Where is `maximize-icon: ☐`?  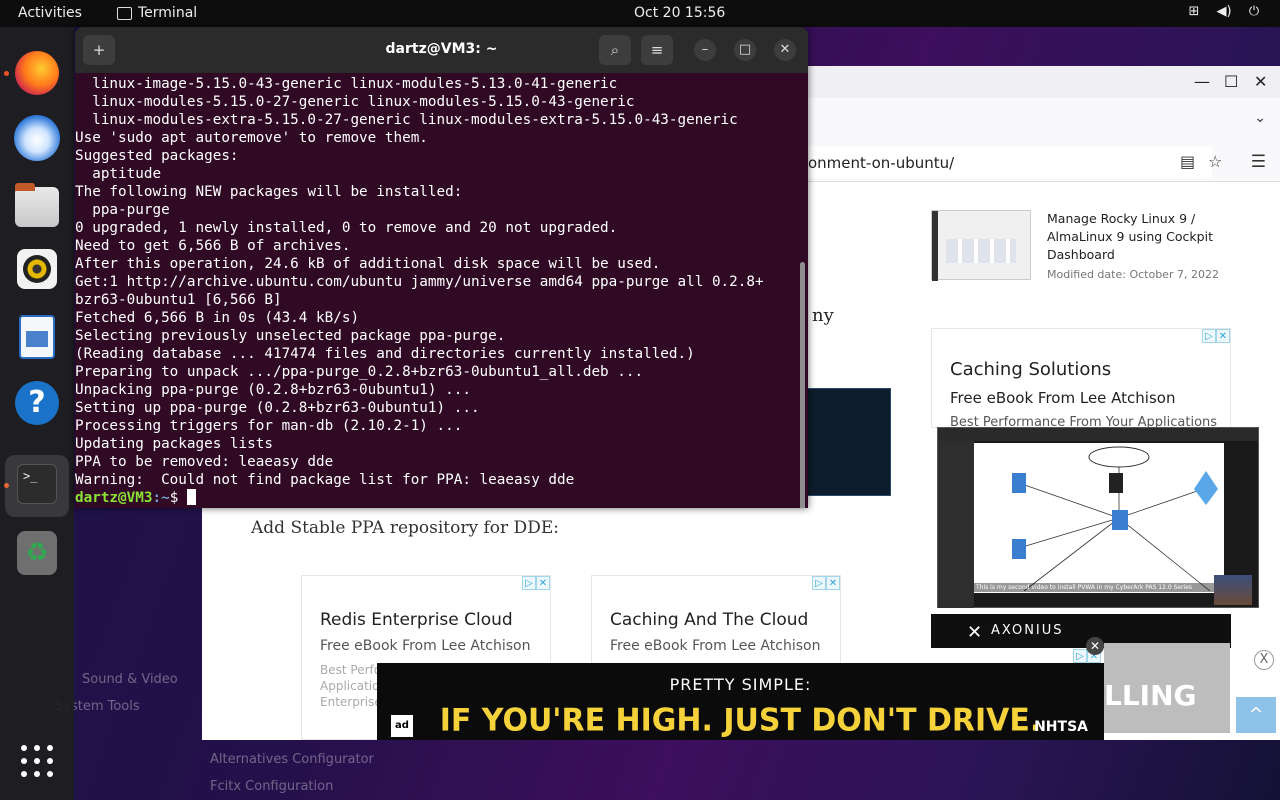 maximize-icon: ☐ is located at coordinates (1231, 81).